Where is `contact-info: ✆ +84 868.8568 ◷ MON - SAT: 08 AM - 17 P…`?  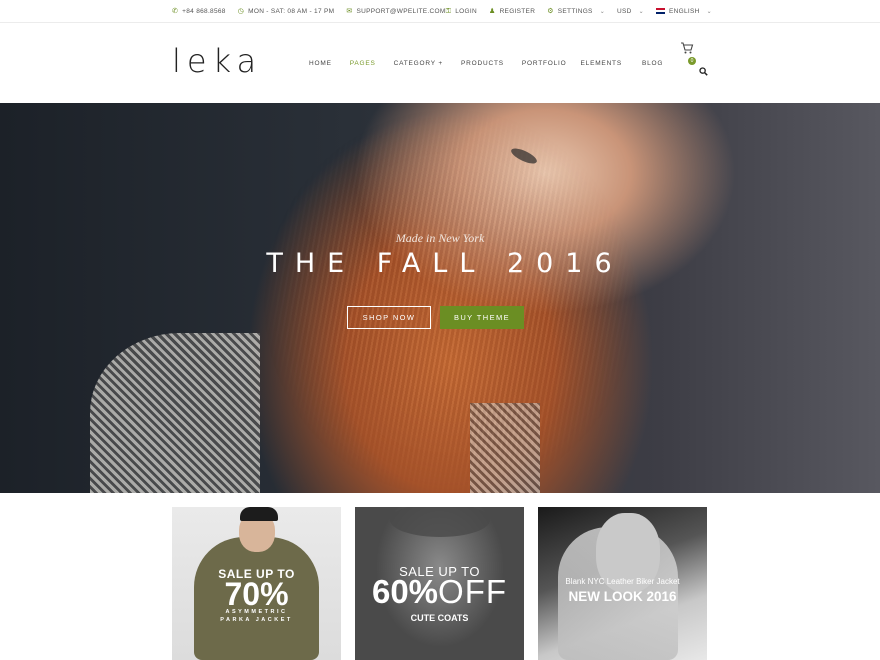
contact-info: ✆ +84 868.8568 ◷ MON - SAT: 08 AM - 17 P… is located at coordinates (309, 11).